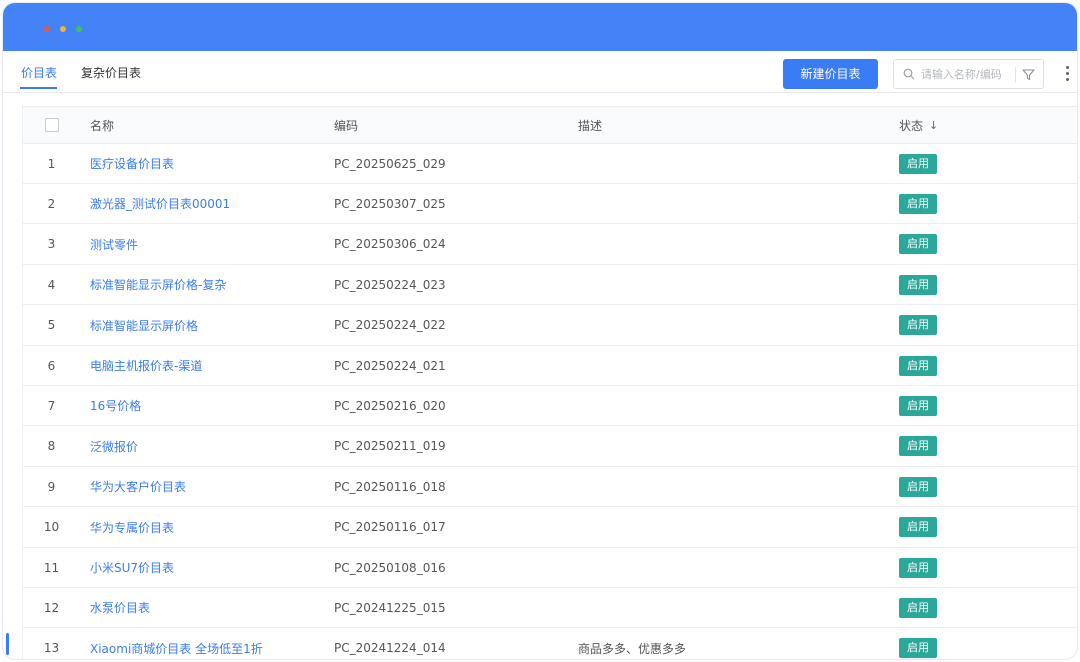 This screenshot has height=662, width=1080. I want to click on table-row: 8 泛微报价 PC_20250211_019 启用, so click(550, 447).